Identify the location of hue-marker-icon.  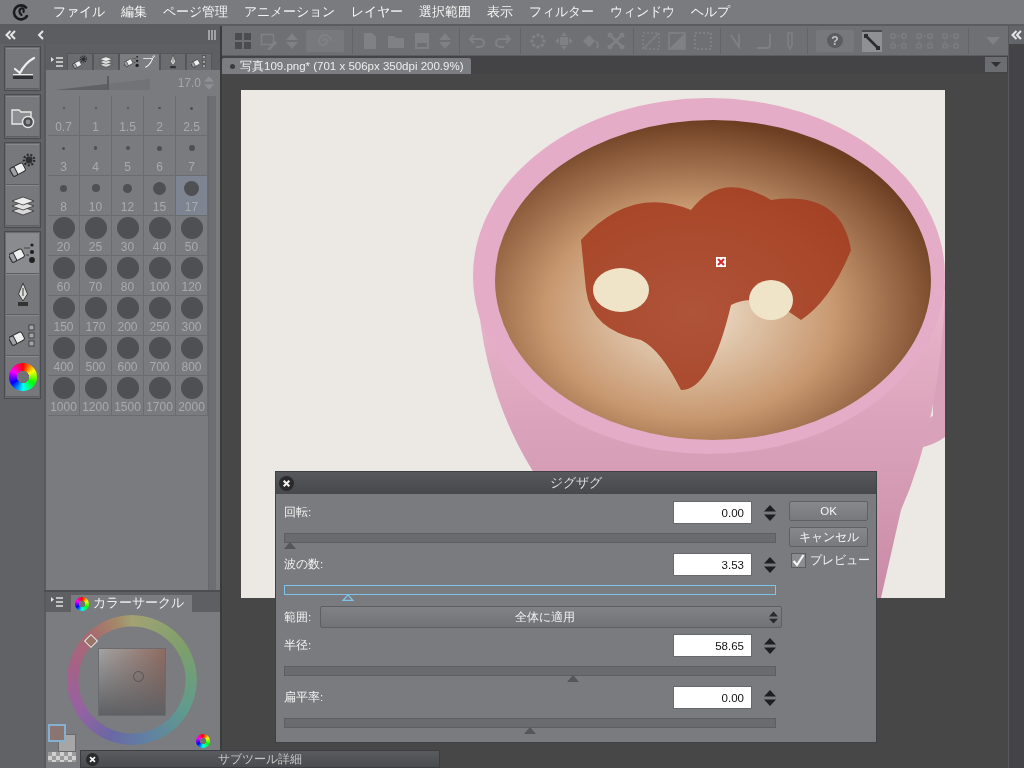
(91, 641).